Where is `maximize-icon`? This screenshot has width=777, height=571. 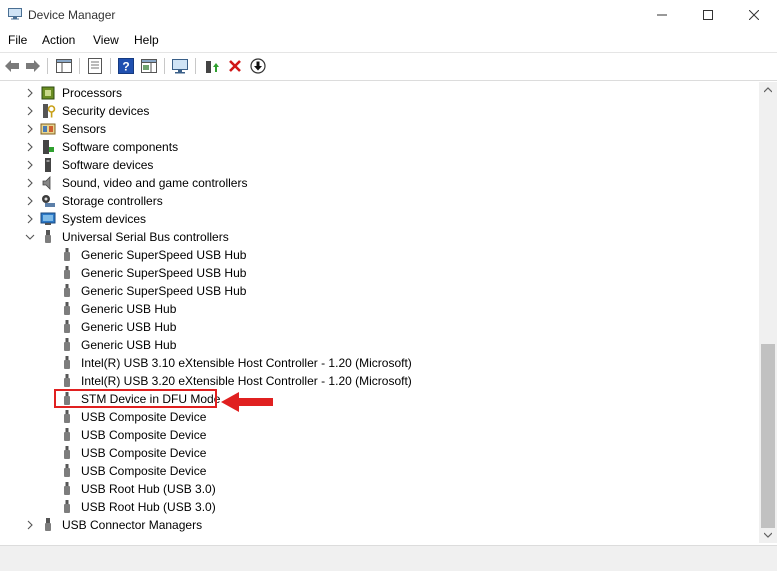
maximize-icon is located at coordinates (708, 15).